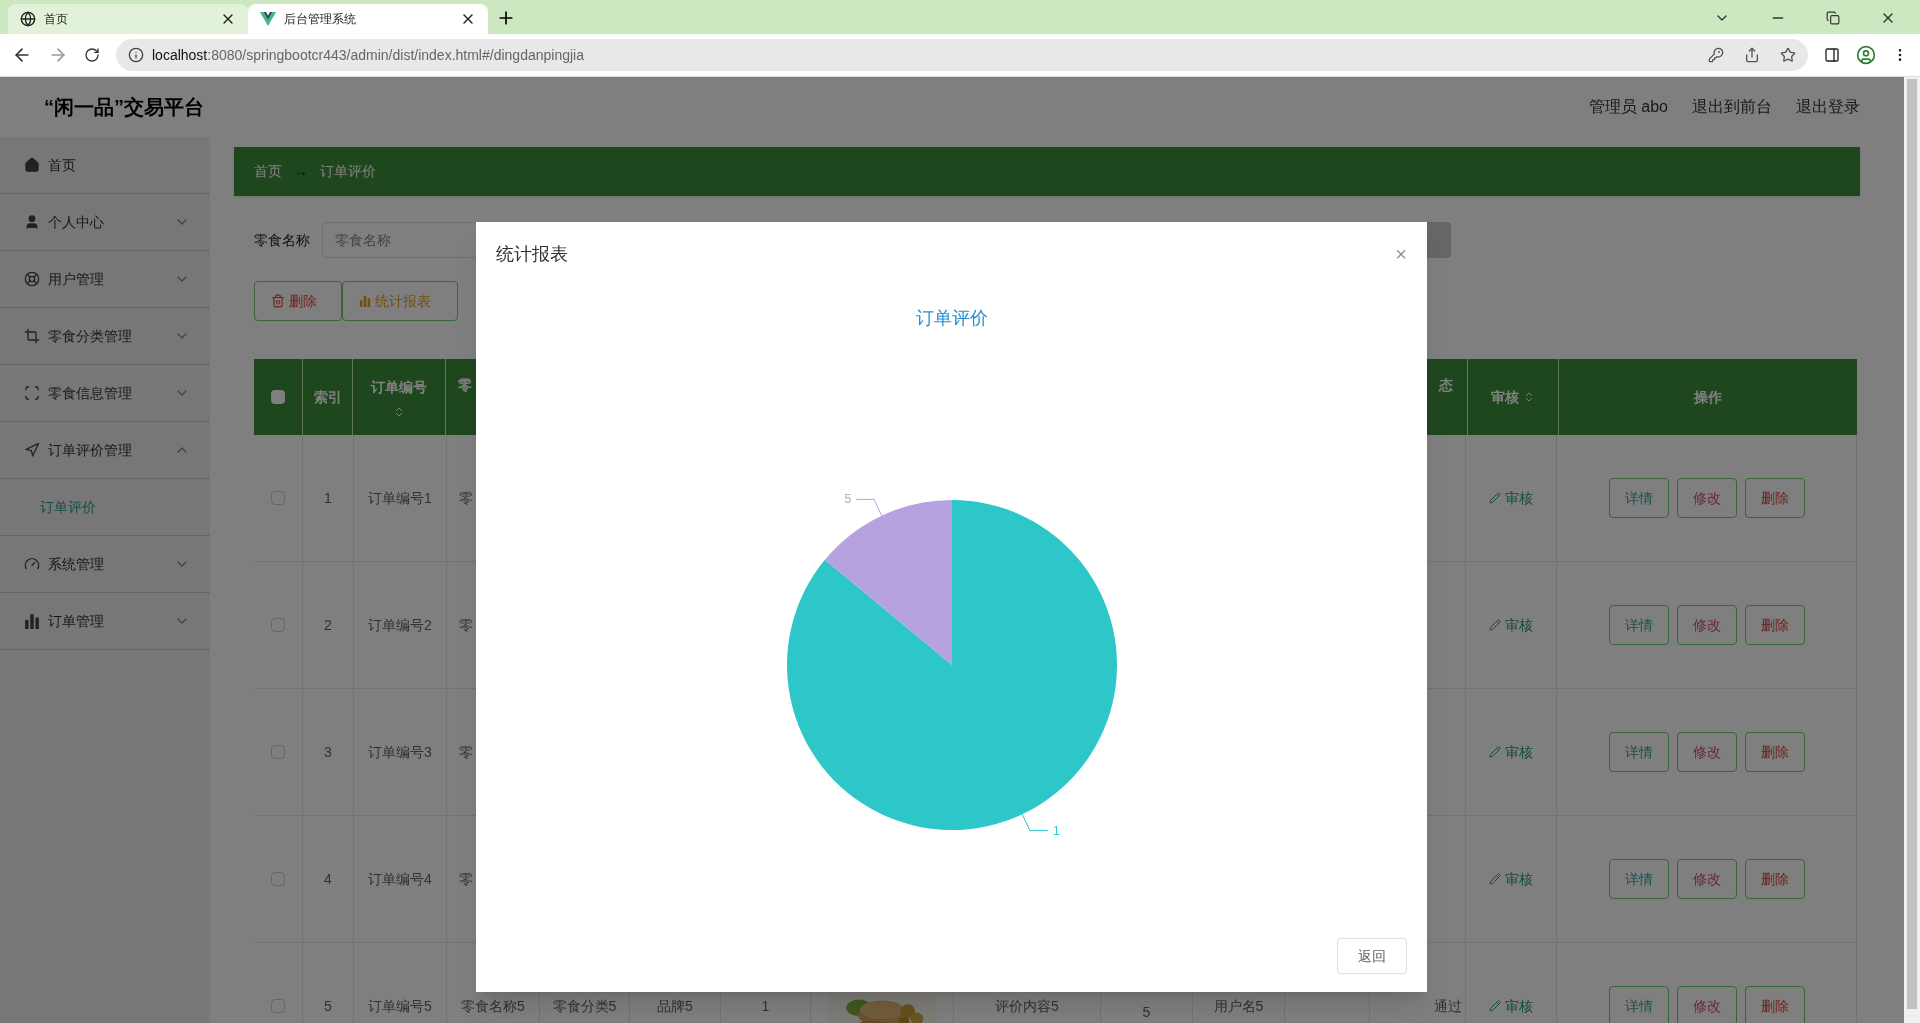  What do you see at coordinates (28, 19) in the screenshot?
I see `globe-icon` at bounding box center [28, 19].